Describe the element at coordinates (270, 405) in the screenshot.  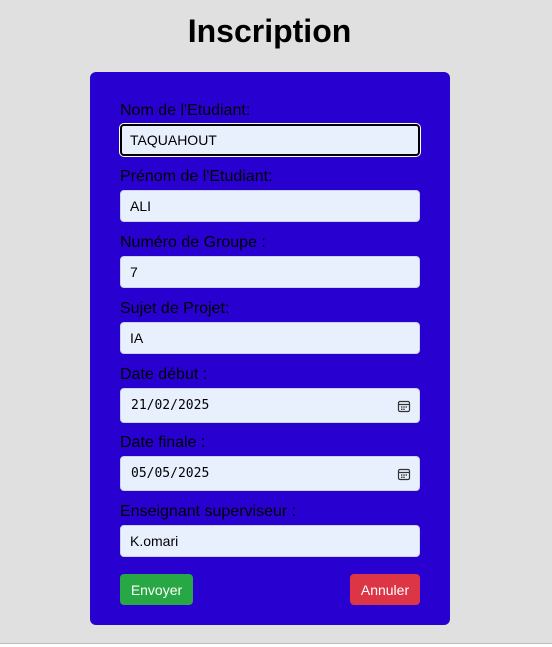
I see `date-debut-input: 21/02/2025` at that location.